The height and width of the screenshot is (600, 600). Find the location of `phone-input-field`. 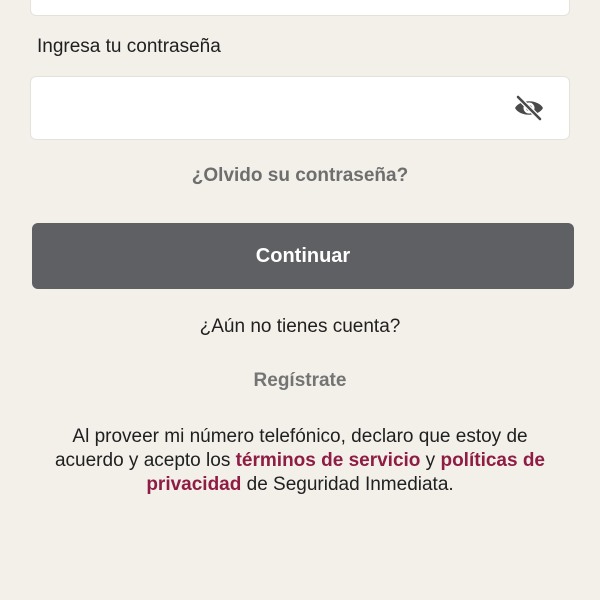

phone-input-field is located at coordinates (300, 8).